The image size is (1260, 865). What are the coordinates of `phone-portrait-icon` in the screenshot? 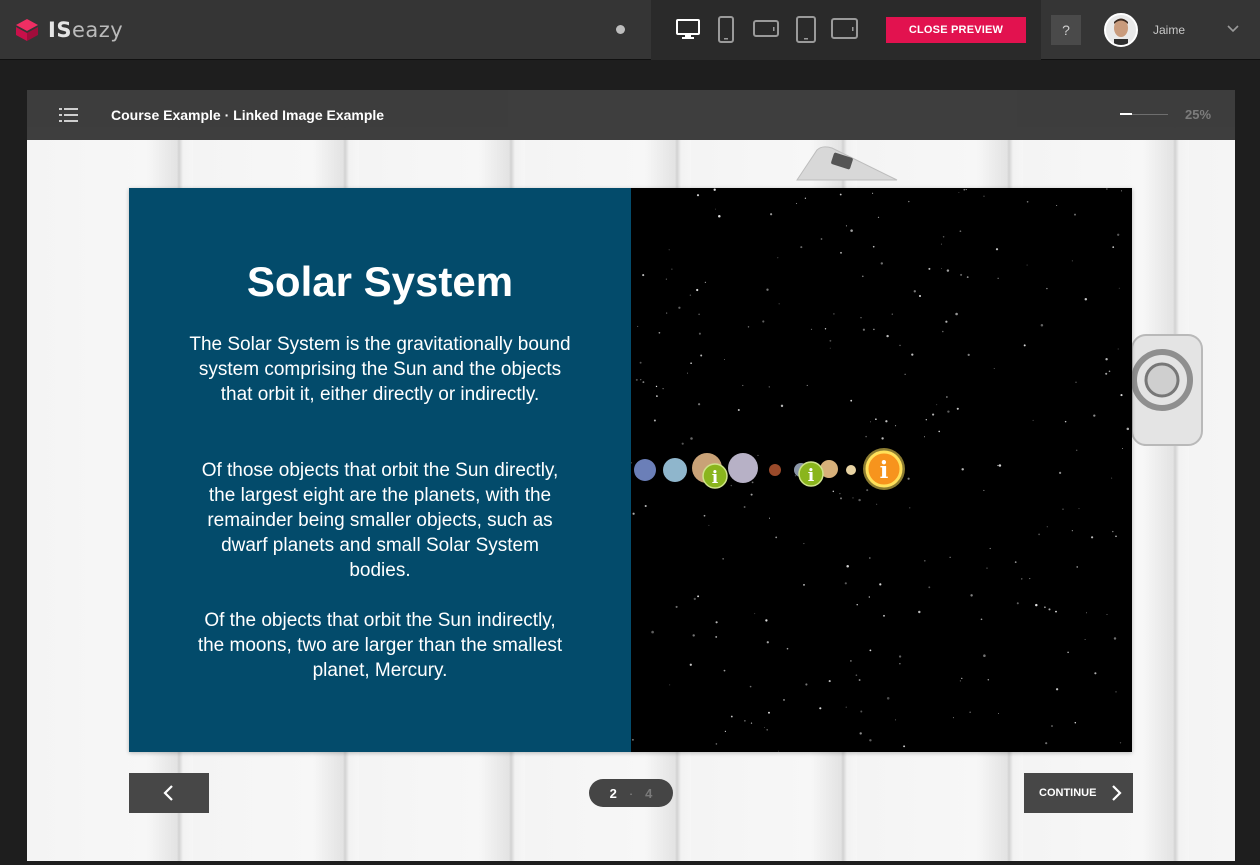 It's located at (726, 30).